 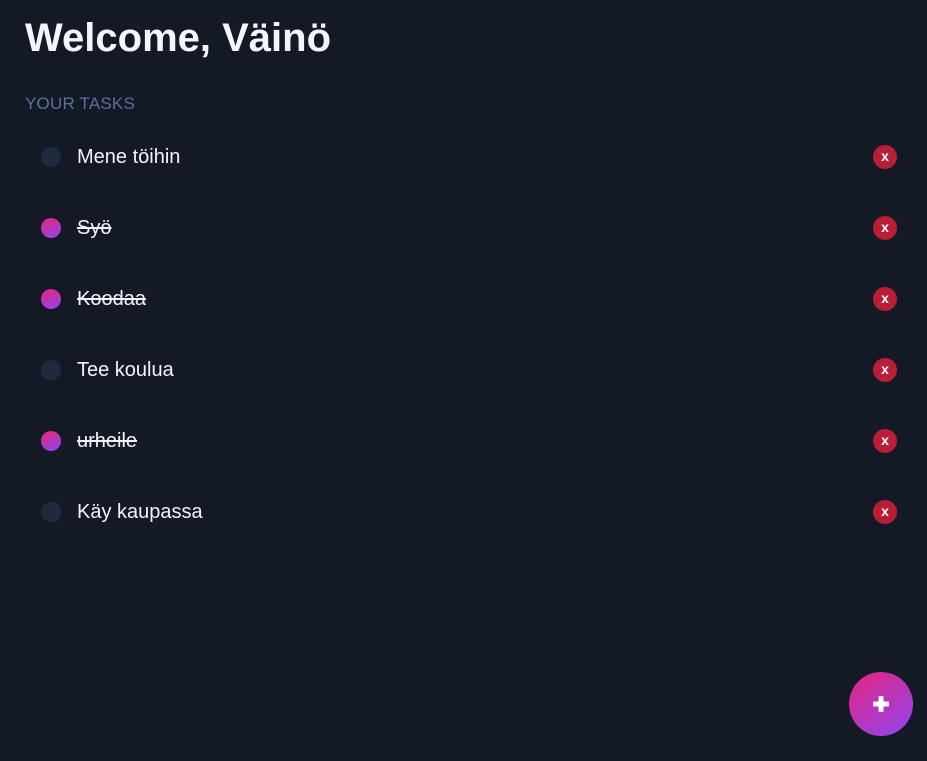 What do you see at coordinates (463, 511) in the screenshot?
I see `task-item: Käy kaupassa x` at bounding box center [463, 511].